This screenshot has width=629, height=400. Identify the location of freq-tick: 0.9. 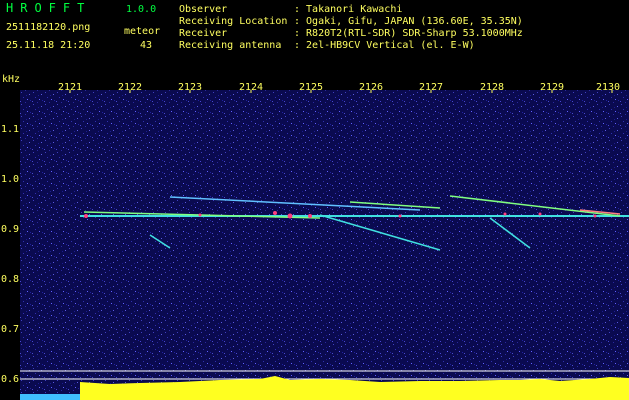
(10, 229).